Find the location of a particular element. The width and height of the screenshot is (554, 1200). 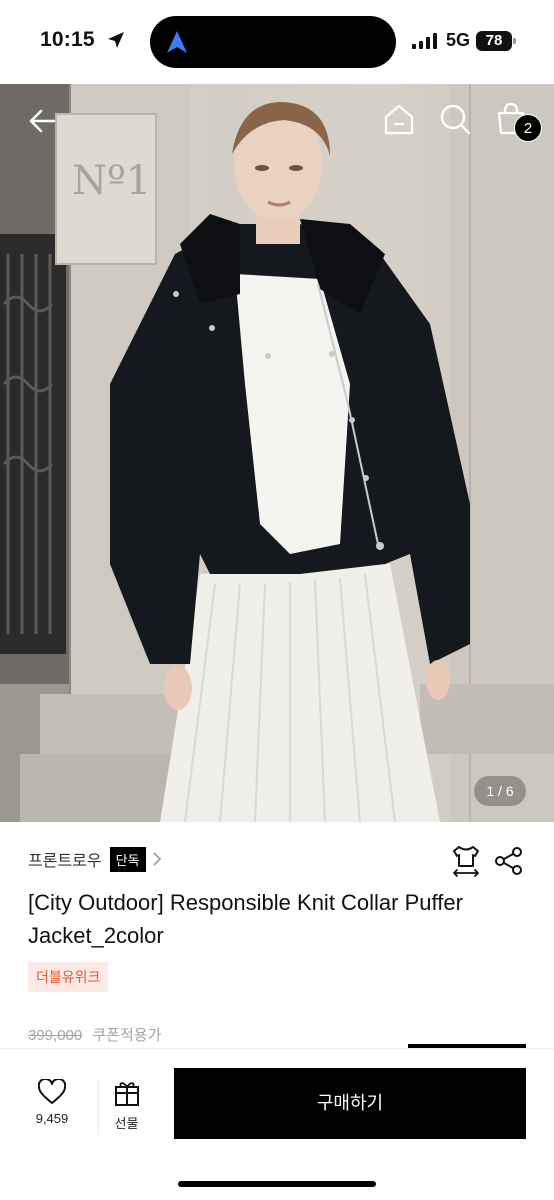

background-sign-text: Nº1 is located at coordinates (111, 181).